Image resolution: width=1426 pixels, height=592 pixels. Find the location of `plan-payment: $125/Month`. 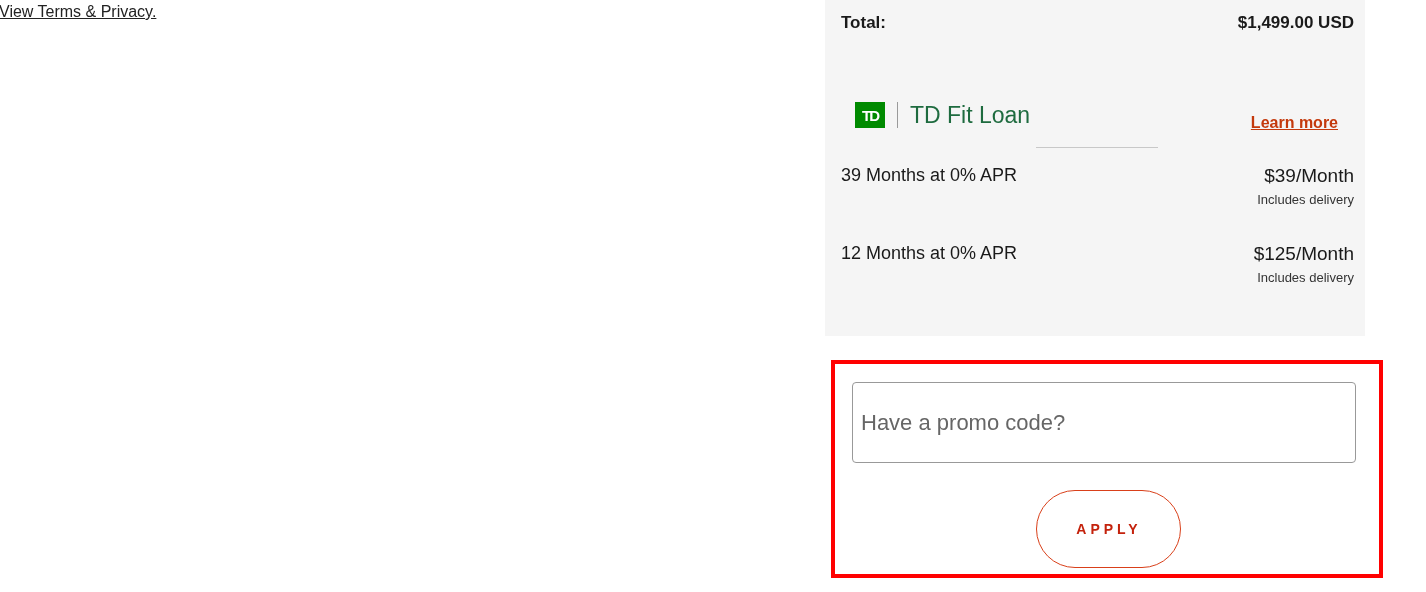

plan-payment: $125/Month is located at coordinates (1303, 254).